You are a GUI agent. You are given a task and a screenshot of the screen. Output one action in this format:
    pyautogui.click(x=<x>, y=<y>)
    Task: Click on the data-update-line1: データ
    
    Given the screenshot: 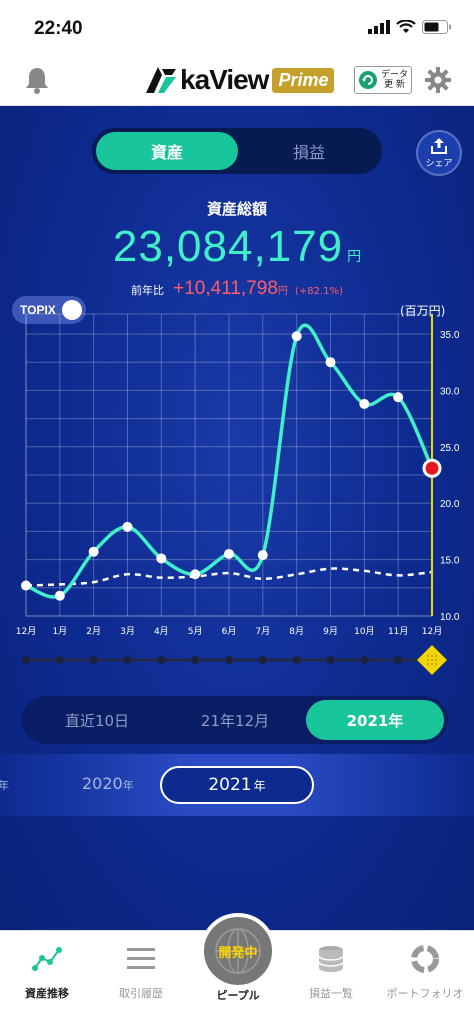 What is the action you would take?
    pyautogui.click(x=395, y=75)
    